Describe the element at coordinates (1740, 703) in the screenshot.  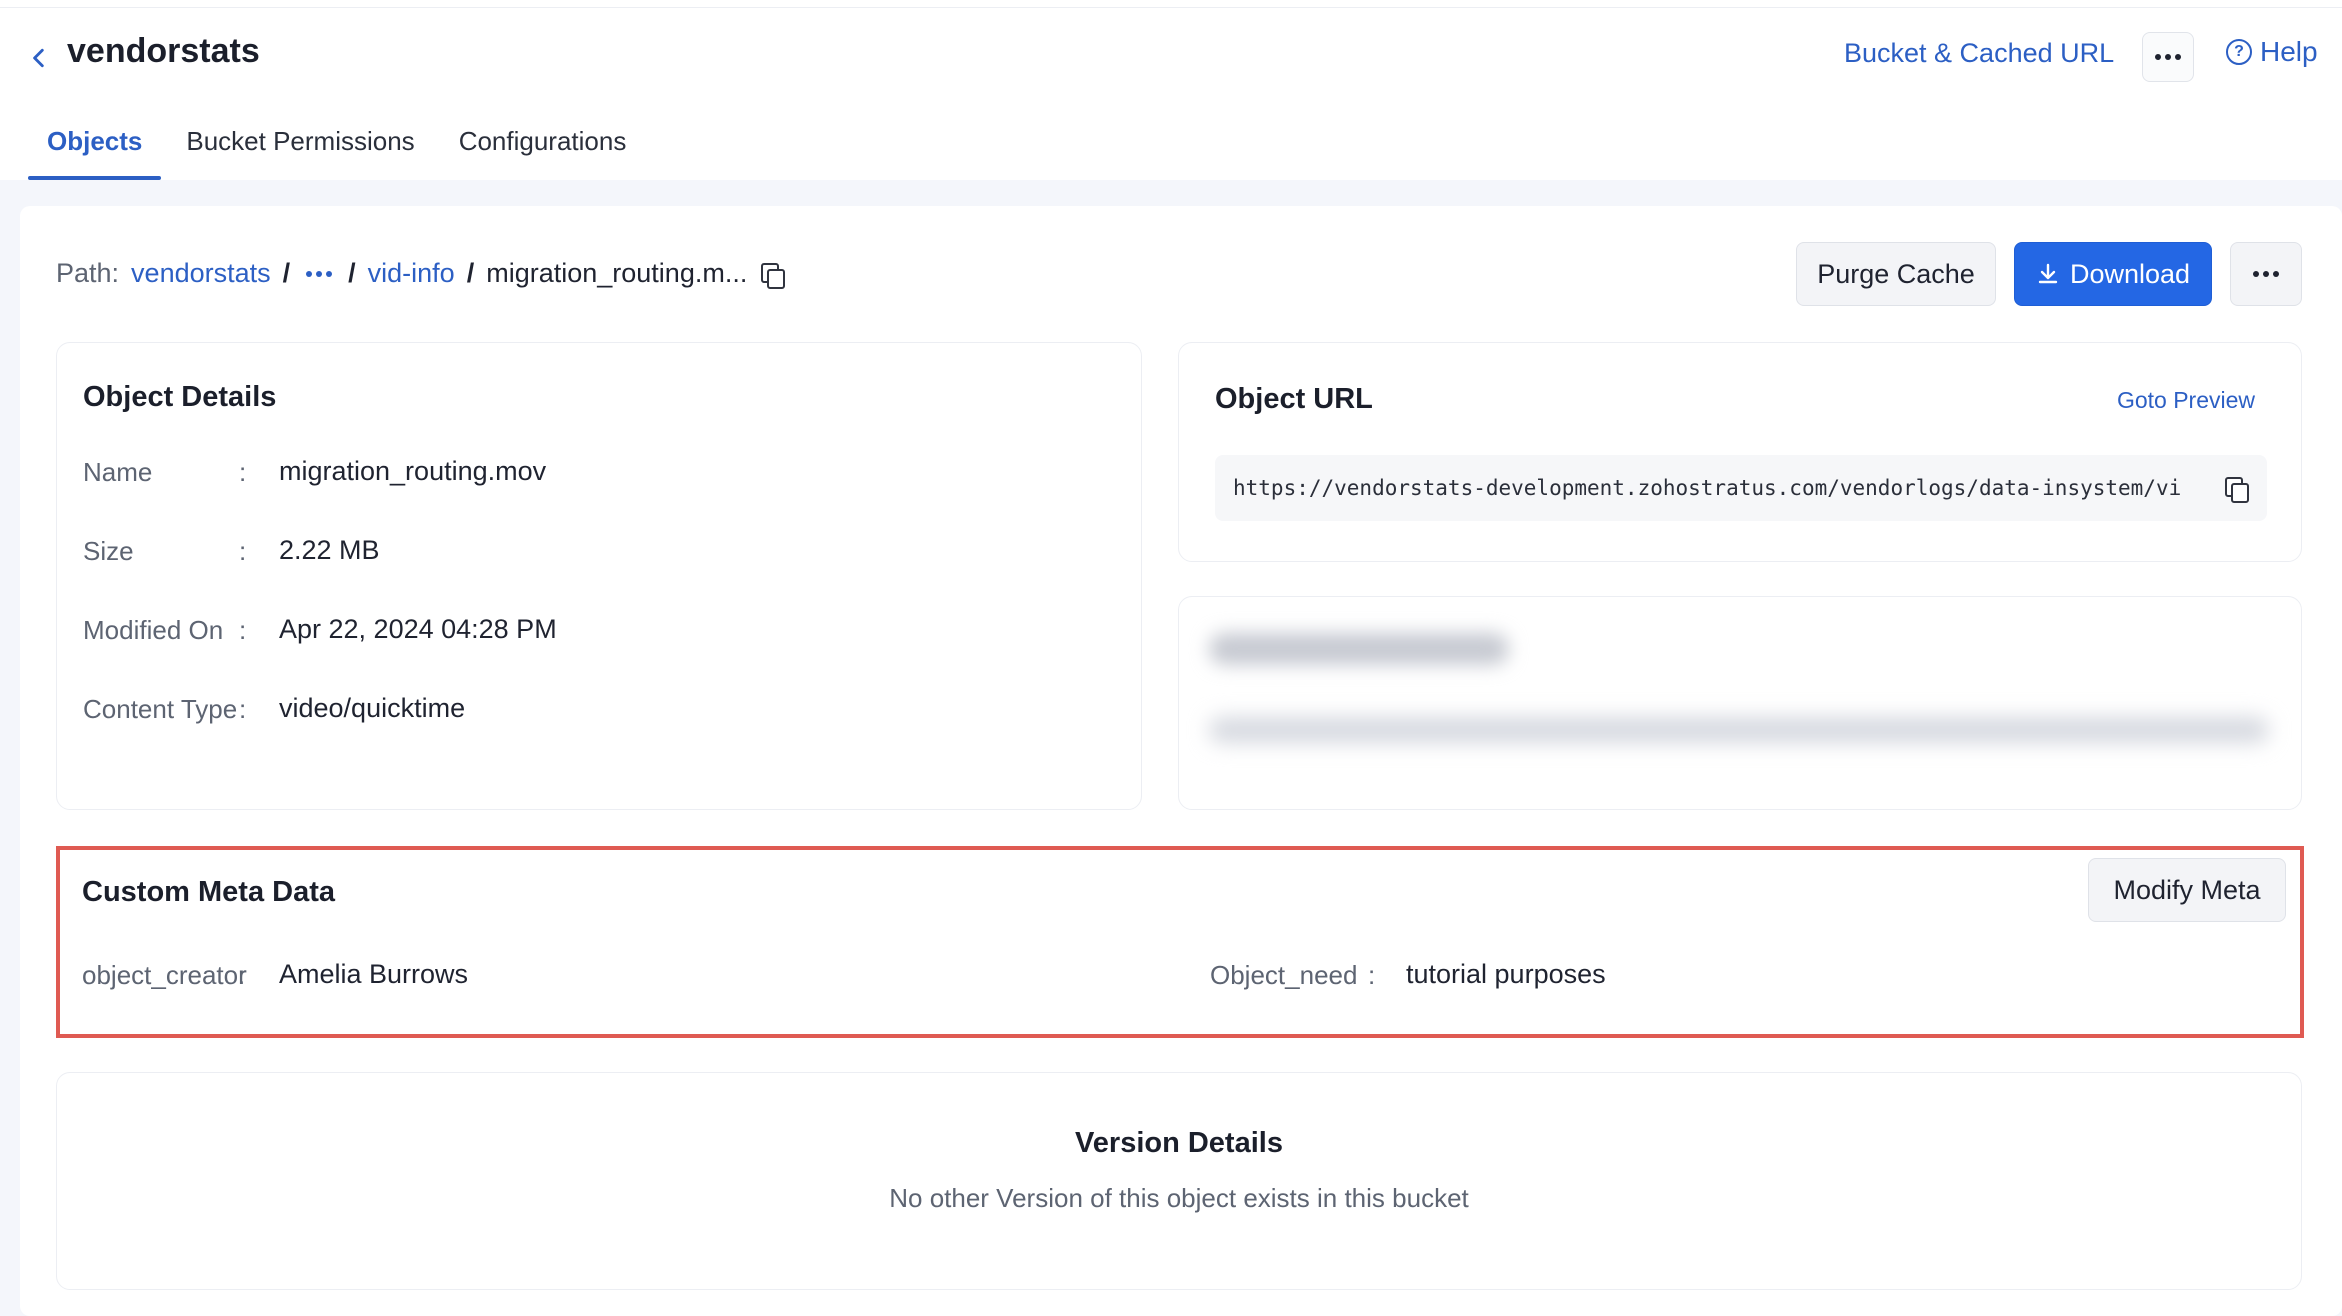
I see `blurred-card` at that location.